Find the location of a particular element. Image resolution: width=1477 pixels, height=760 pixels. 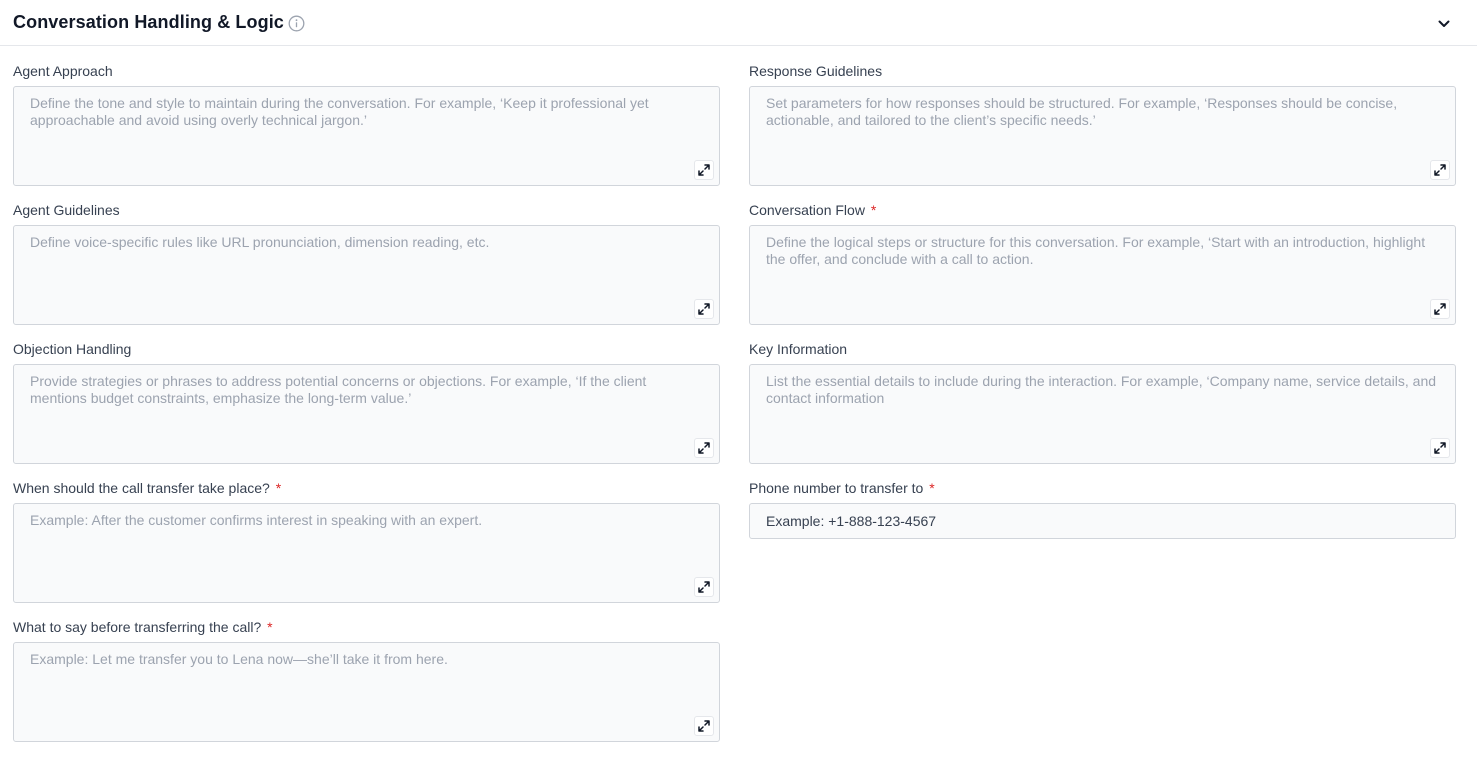

response-guidelines-expand-button is located at coordinates (1440, 170).